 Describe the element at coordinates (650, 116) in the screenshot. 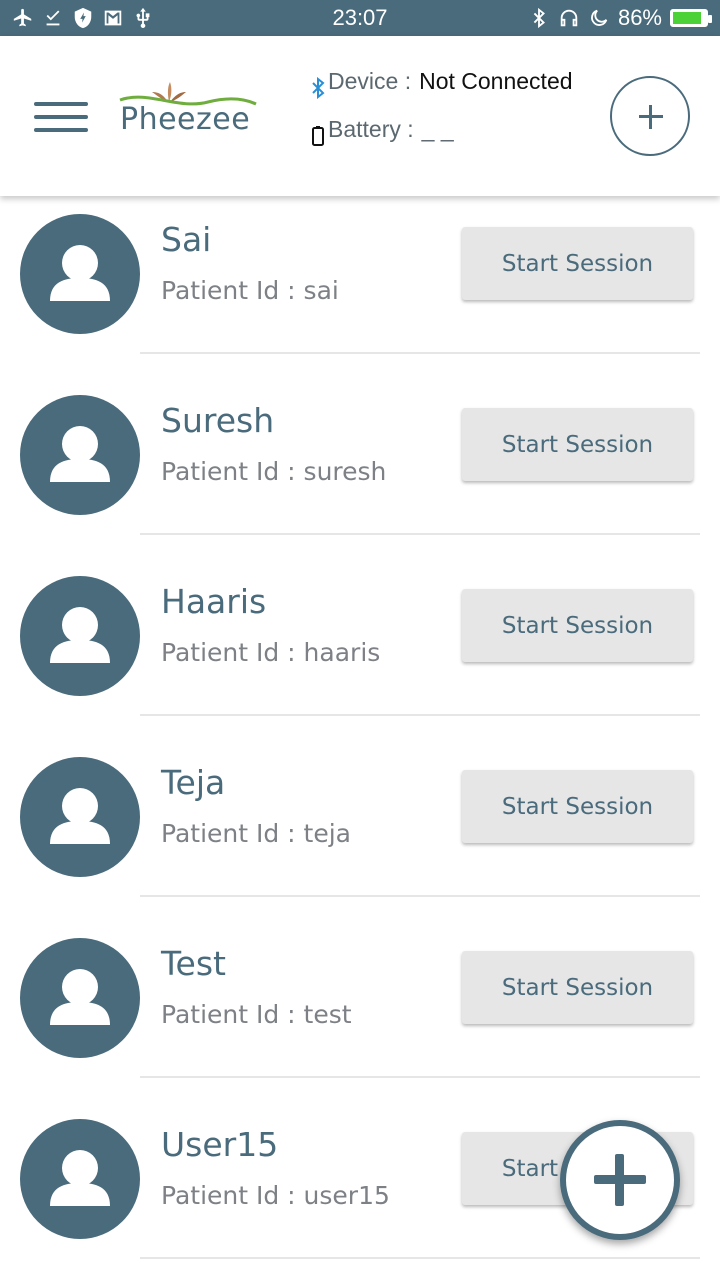

I see `connect-device-button` at that location.